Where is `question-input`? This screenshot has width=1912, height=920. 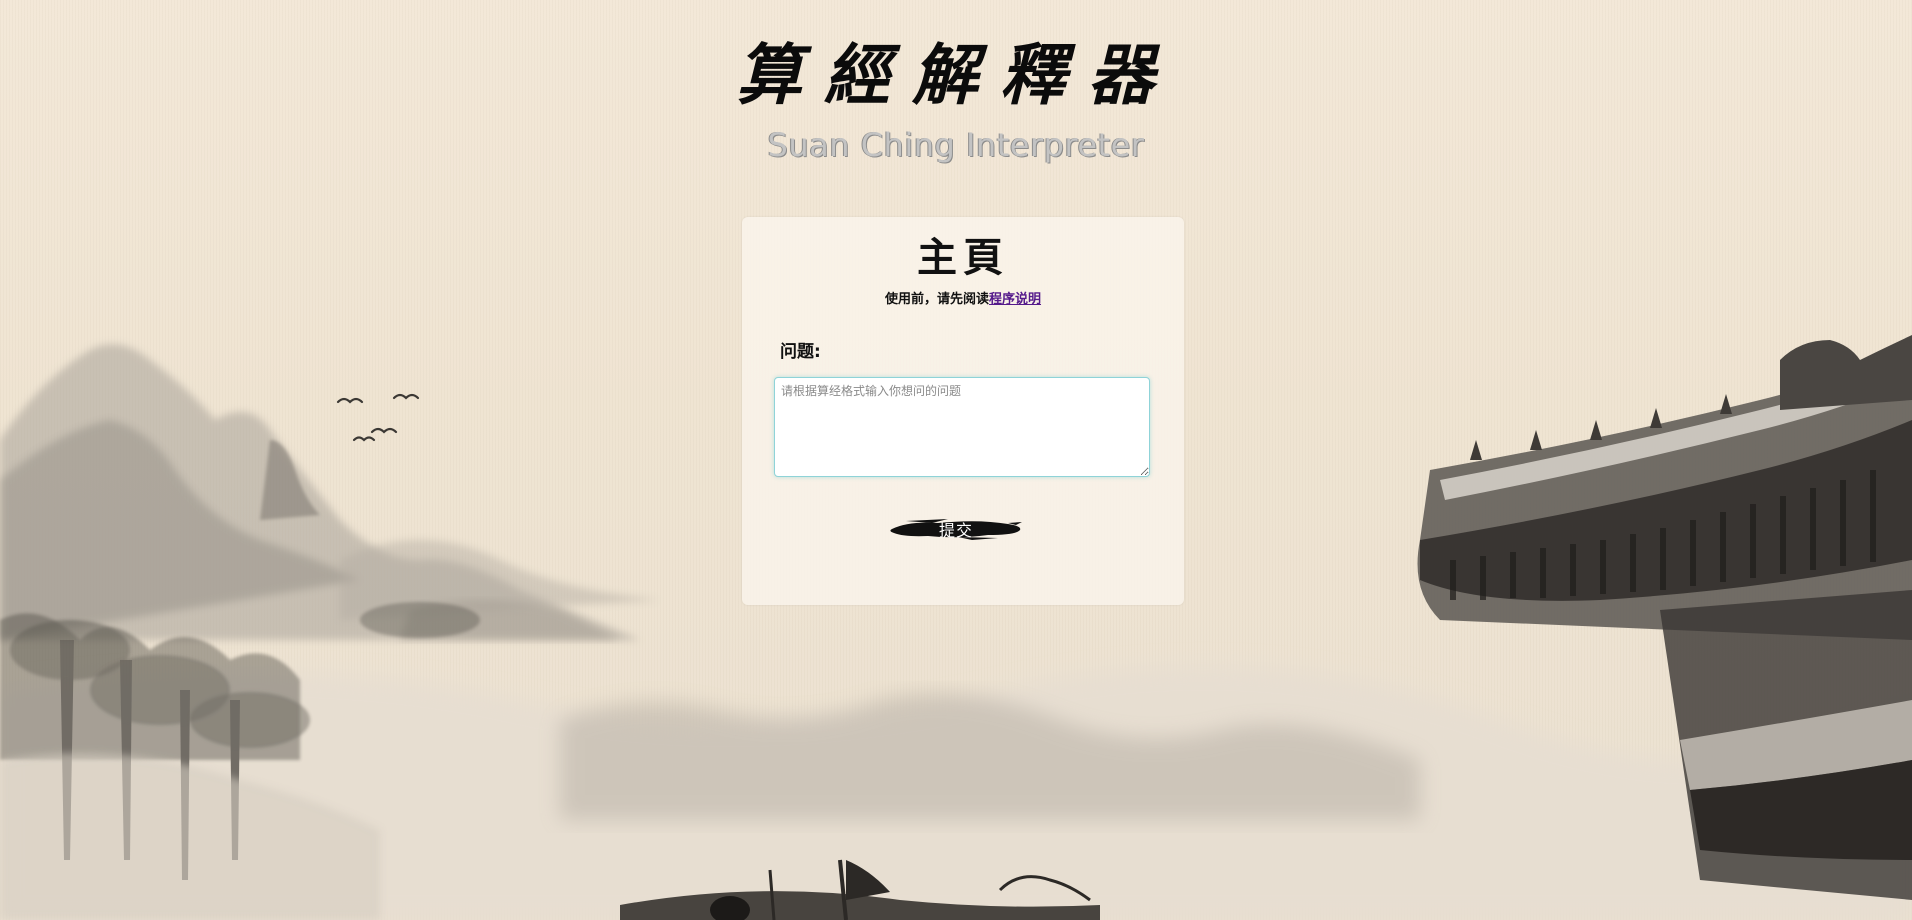
question-input is located at coordinates (962, 427).